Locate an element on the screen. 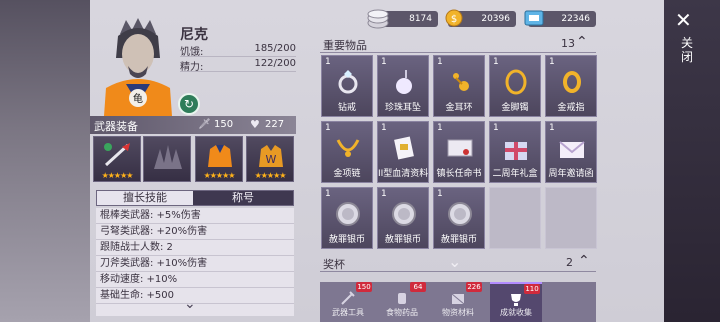 This screenshot has height=322, width=720. invitation-letter-icon is located at coordinates (572, 149).